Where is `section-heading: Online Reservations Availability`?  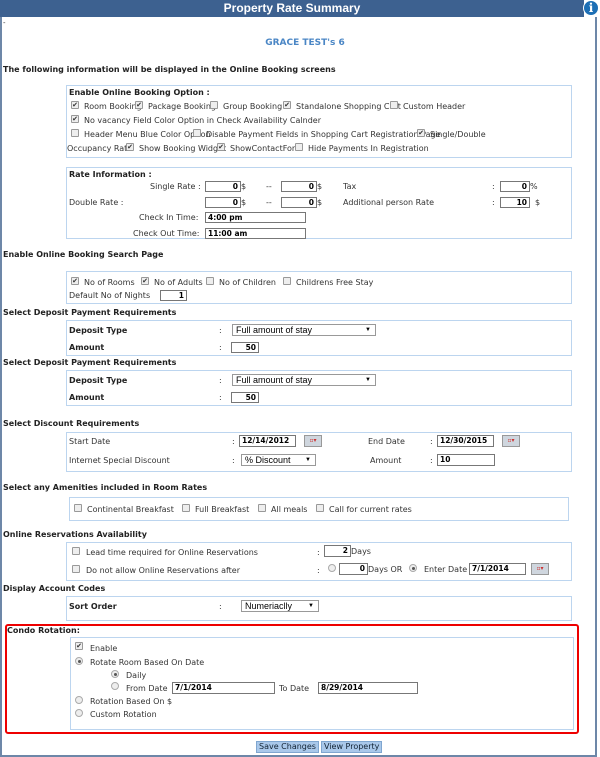 section-heading: Online Reservations Availability is located at coordinates (75, 534).